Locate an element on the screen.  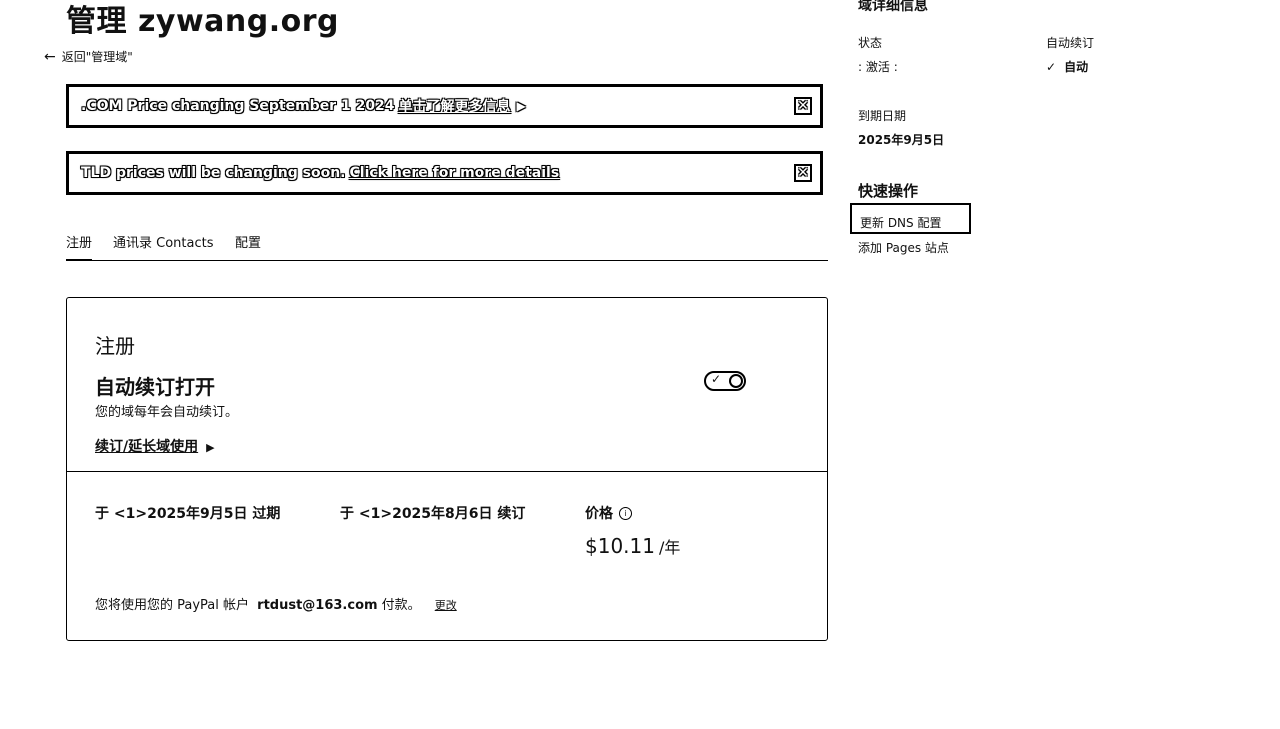
price-label: 价格 is located at coordinates (599, 514).